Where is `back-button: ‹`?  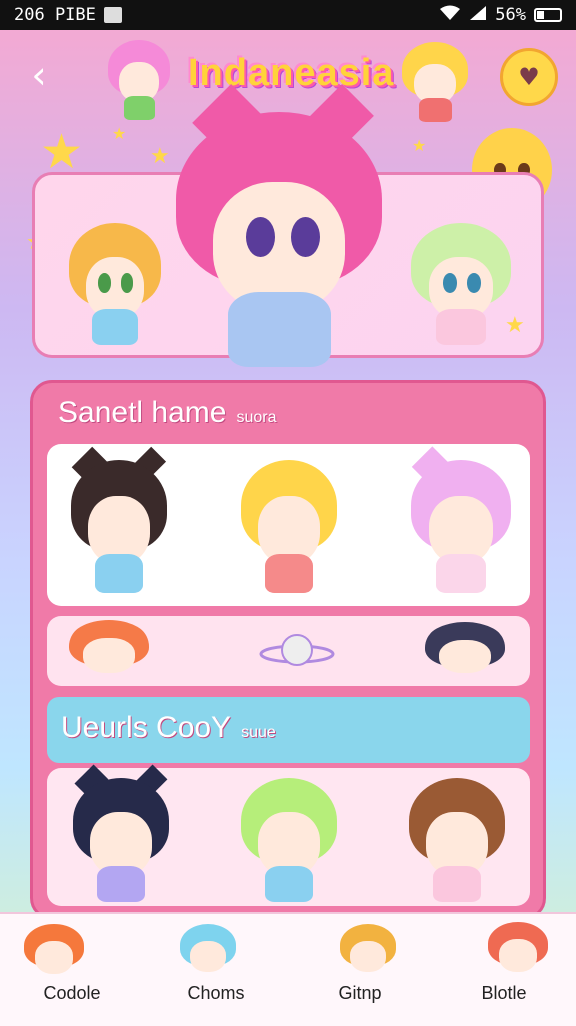 back-button: ‹ is located at coordinates (39, 75).